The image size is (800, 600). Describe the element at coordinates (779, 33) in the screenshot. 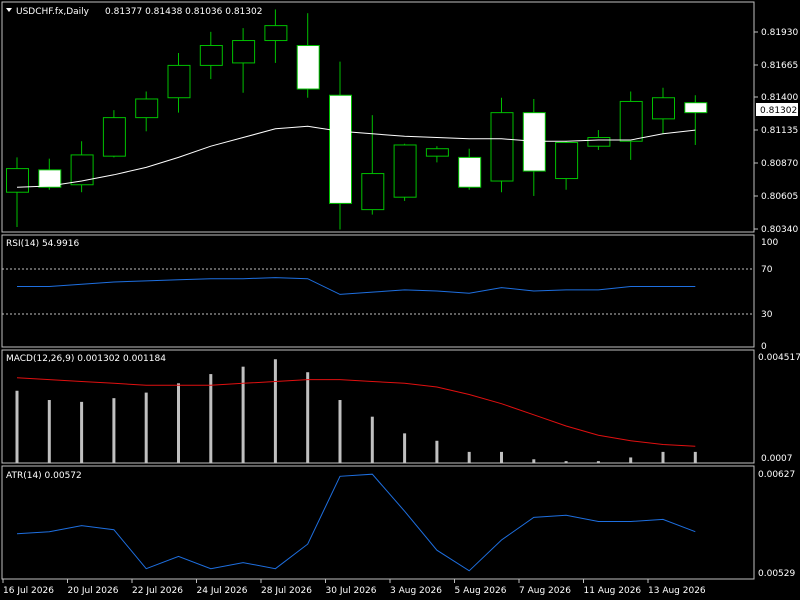

I see `price-tick: 0.81930` at that location.